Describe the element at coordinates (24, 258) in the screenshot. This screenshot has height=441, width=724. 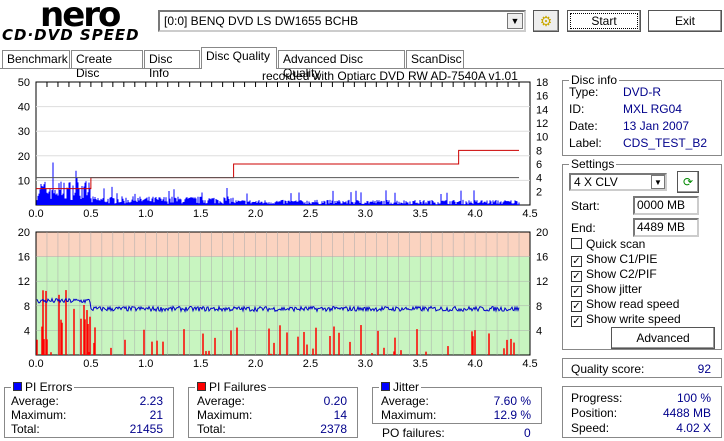
I see `y-tick-label: 16` at that location.